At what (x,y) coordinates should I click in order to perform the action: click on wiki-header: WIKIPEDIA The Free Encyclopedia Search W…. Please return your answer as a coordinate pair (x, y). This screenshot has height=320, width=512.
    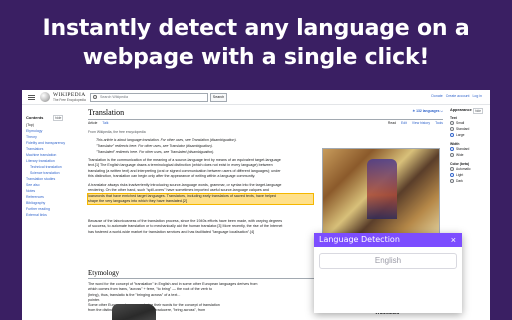
    Looking at the image, I should click on (256, 97).